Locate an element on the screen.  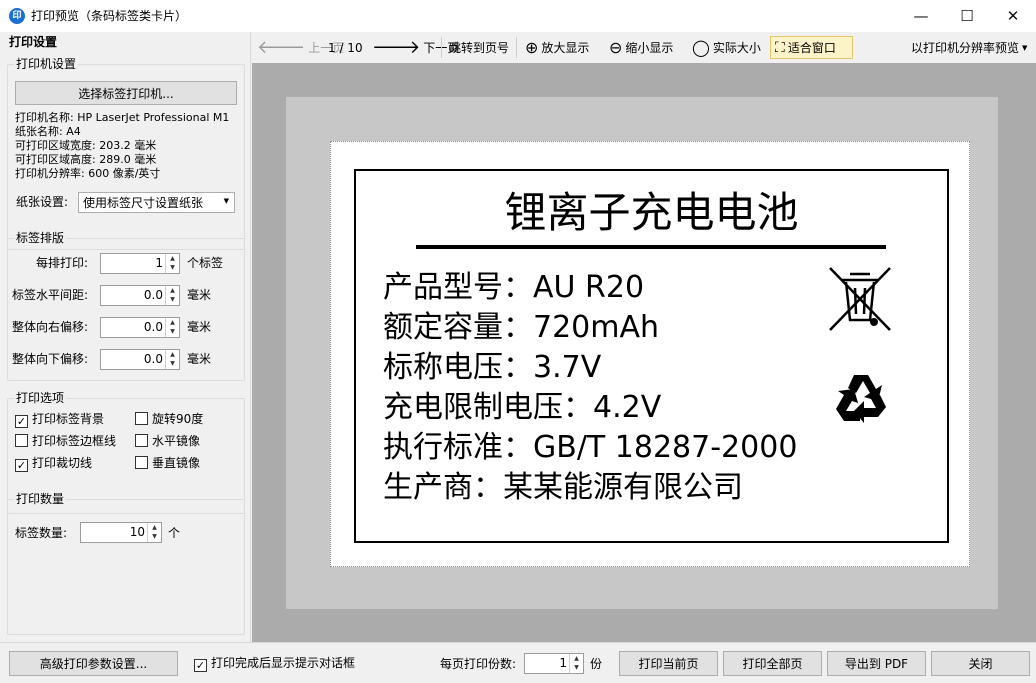
per-row-spinner: 1 ▲ ▼ is located at coordinates (140, 263).